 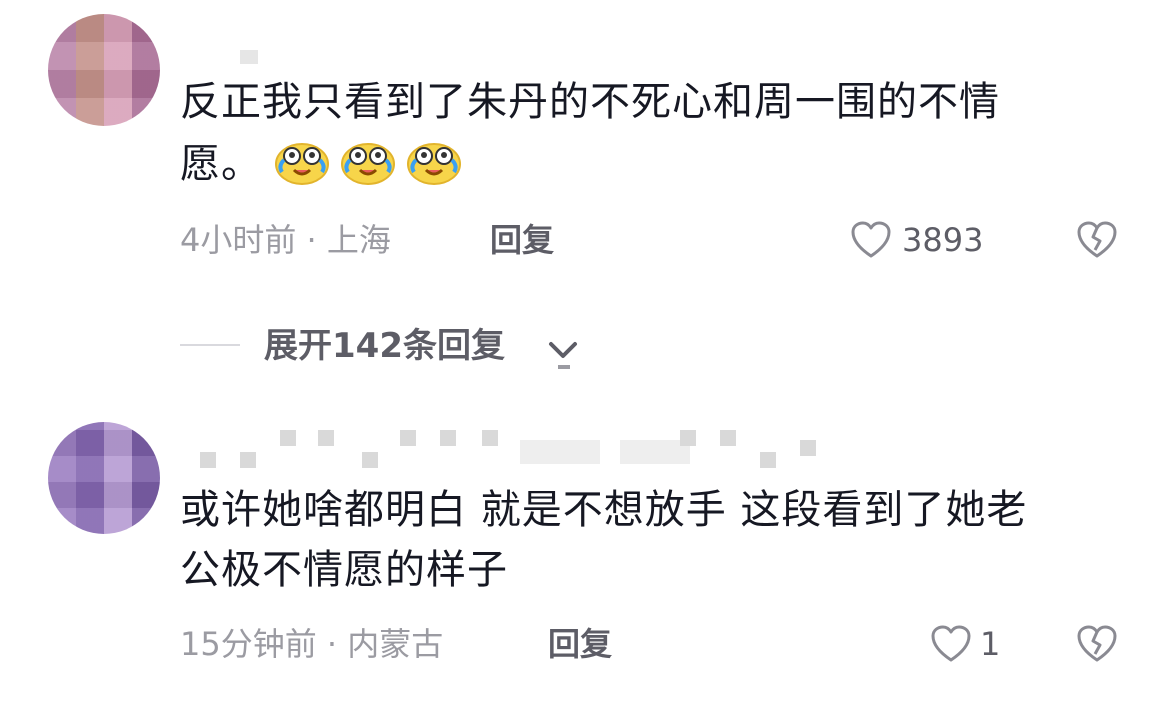 I want to click on expand-replies-label: 展开142条回复, so click(x=384, y=346).